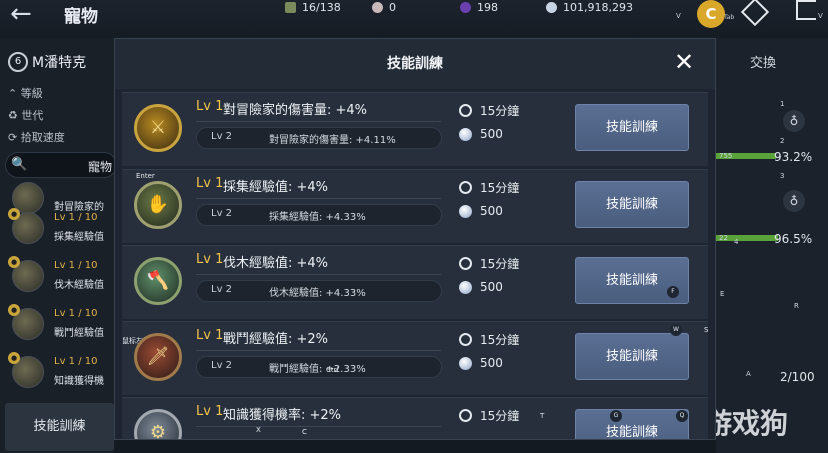 The height and width of the screenshot is (453, 828). Describe the element at coordinates (806, 10) in the screenshot. I see `exit-icon` at that location.